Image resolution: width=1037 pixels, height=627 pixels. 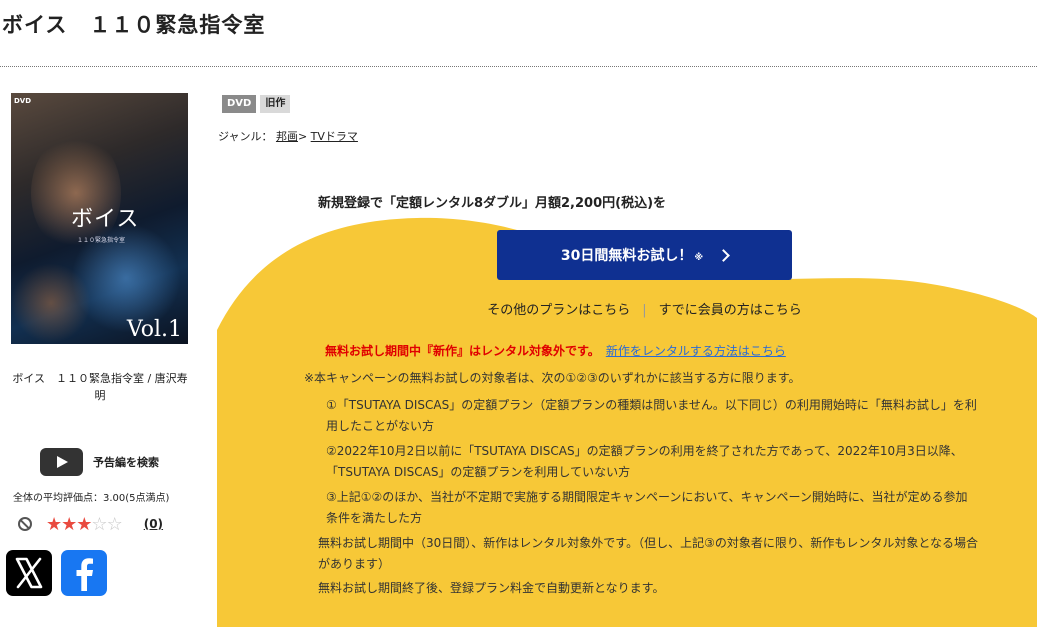 I want to click on trailer-search: 予告編を検索, so click(x=99, y=462).